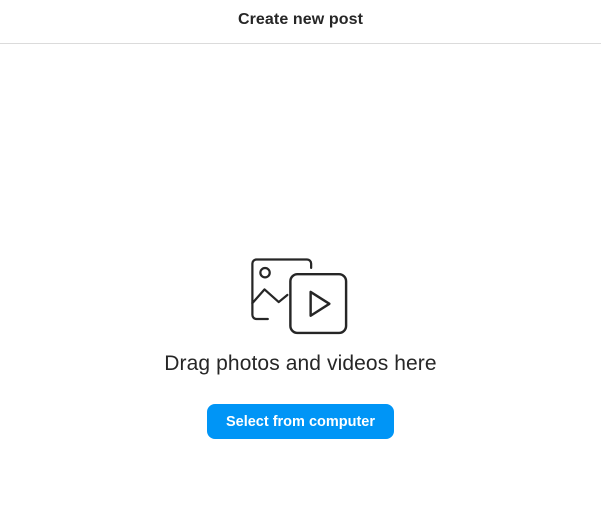 Image resolution: width=601 pixels, height=528 pixels. What do you see at coordinates (300, 363) in the screenshot?
I see `drag-prompt: Drag photos and videos here` at bounding box center [300, 363].